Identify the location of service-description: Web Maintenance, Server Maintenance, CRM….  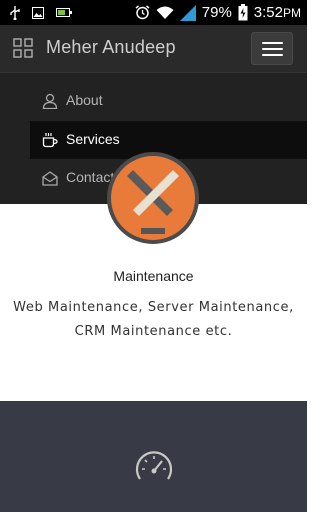
(153, 319).